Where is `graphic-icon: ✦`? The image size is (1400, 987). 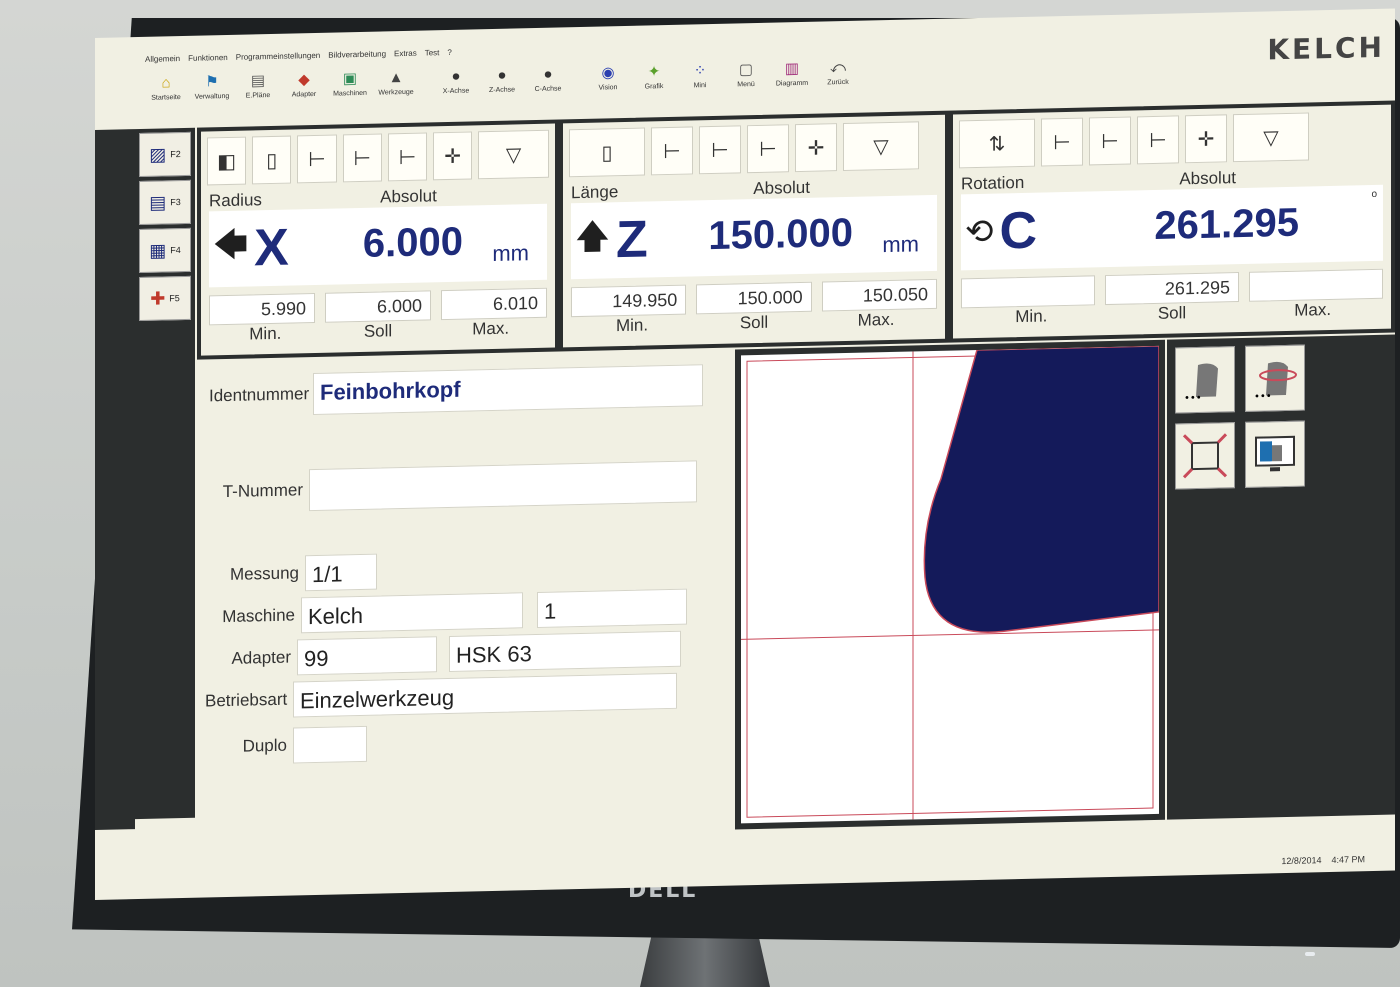
graphic-icon: ✦ is located at coordinates (654, 72).